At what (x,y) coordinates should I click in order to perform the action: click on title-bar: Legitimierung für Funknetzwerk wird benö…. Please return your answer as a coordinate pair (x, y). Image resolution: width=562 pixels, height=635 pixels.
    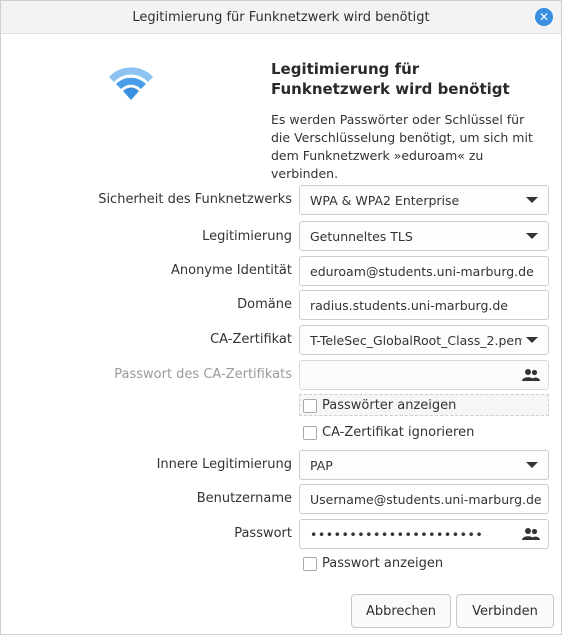
    Looking at the image, I should click on (281, 17).